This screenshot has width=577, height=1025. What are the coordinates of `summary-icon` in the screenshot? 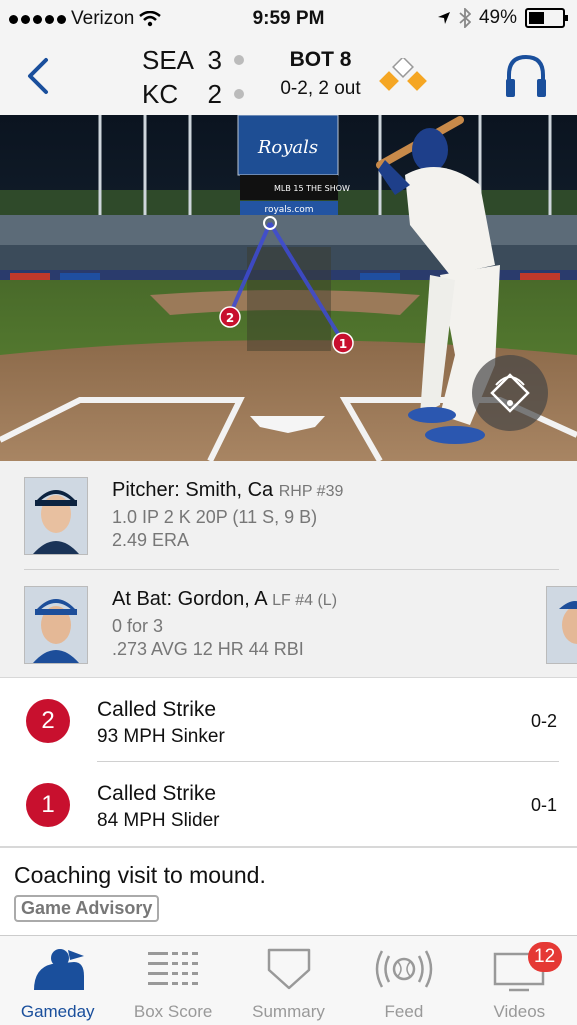 It's located at (288, 969).